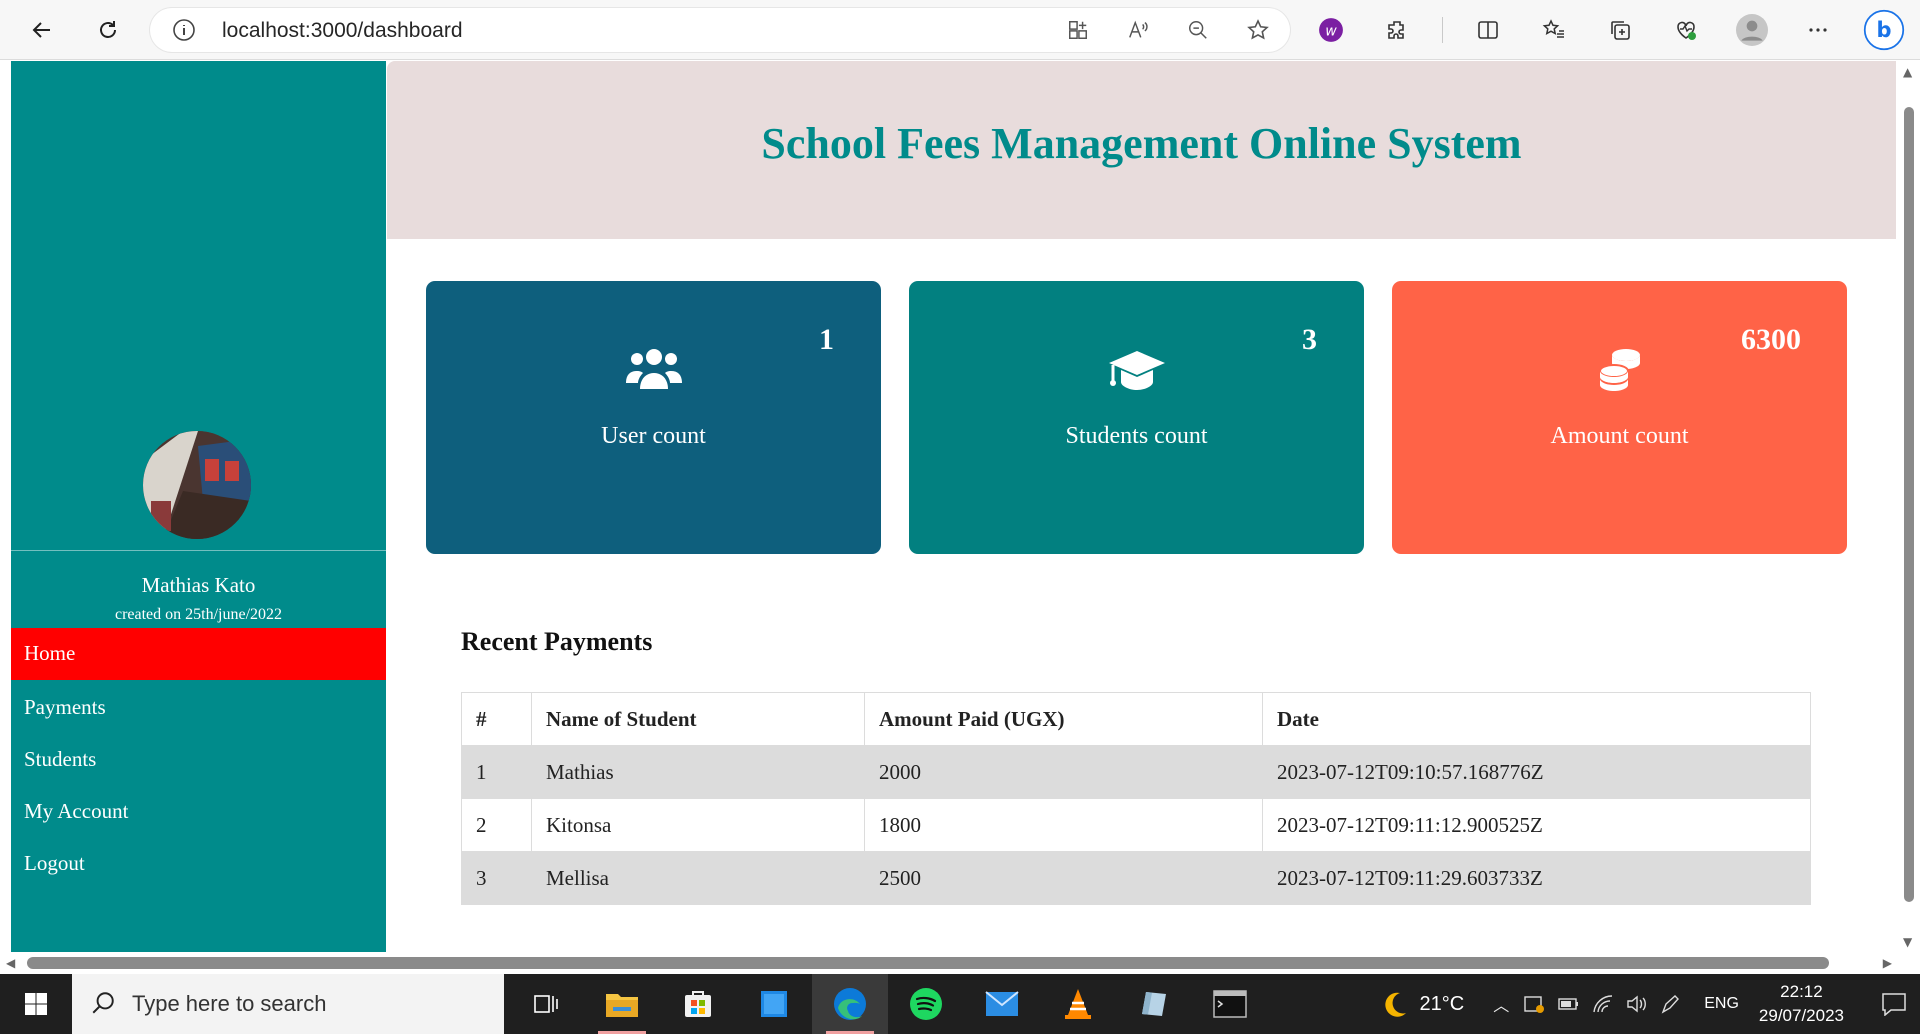 This screenshot has width=1920, height=1034. What do you see at coordinates (1801, 1004) in the screenshot?
I see `clock: 22:12 29/07/2023` at bounding box center [1801, 1004].